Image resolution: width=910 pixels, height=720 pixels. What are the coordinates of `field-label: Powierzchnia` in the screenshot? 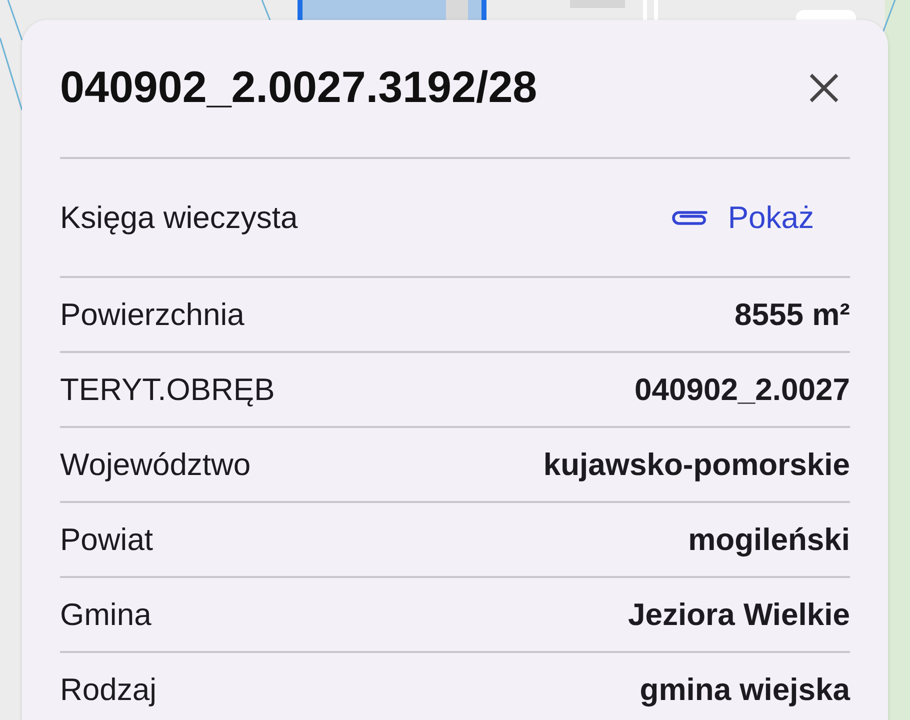 It's located at (152, 314).